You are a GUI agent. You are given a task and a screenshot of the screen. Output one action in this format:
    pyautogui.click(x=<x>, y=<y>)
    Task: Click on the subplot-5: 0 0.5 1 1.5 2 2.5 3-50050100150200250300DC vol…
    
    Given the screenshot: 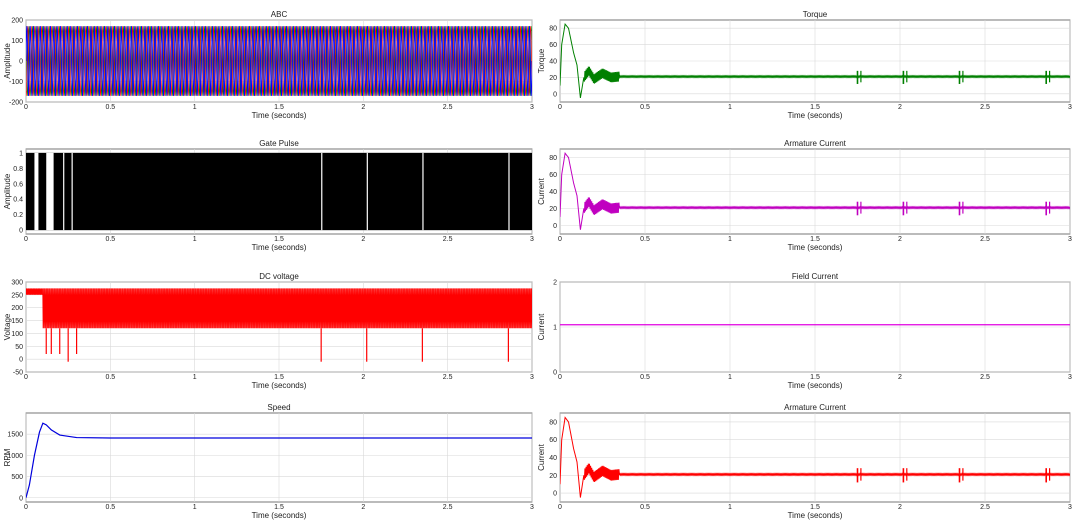 What is the action you would take?
    pyautogui.click(x=268, y=331)
    